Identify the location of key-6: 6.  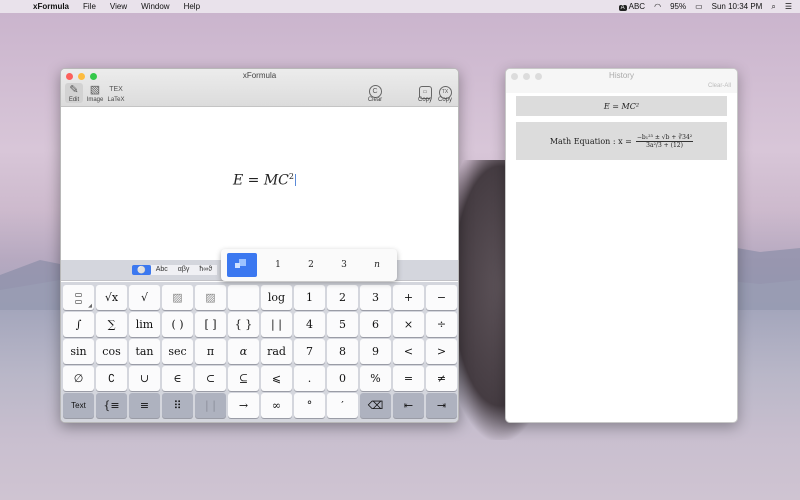
(375, 324).